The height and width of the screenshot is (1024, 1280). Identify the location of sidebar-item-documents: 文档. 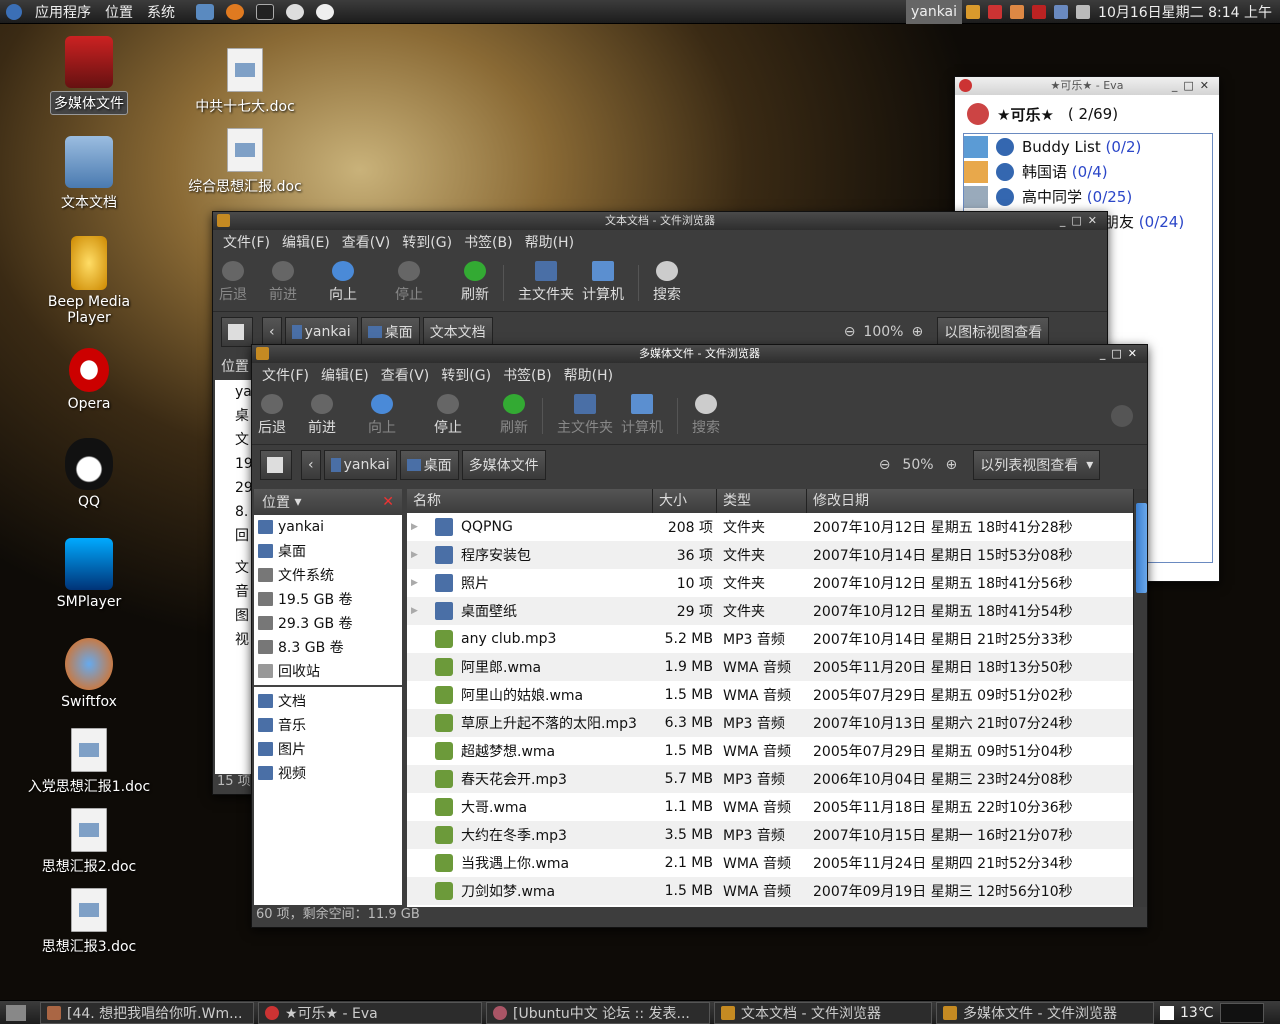
(328, 701).